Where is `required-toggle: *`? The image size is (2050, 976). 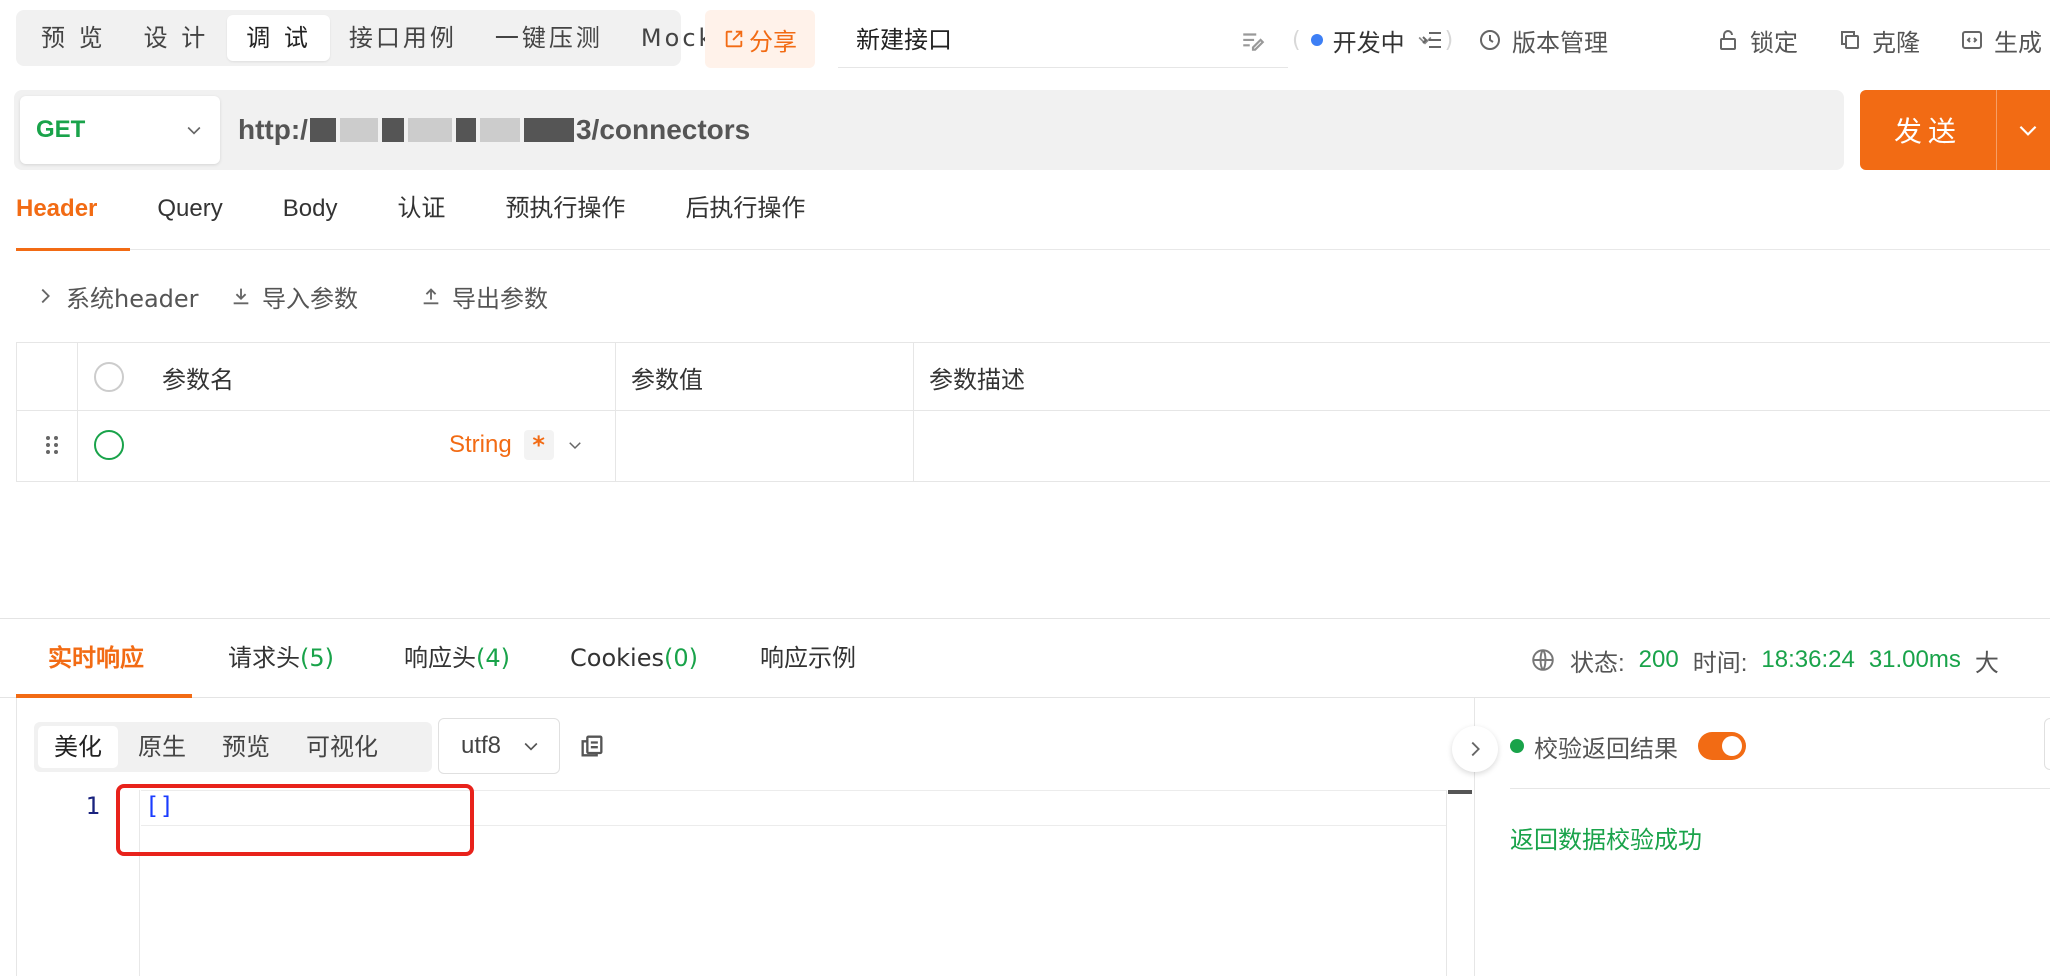
required-toggle: * is located at coordinates (538, 445).